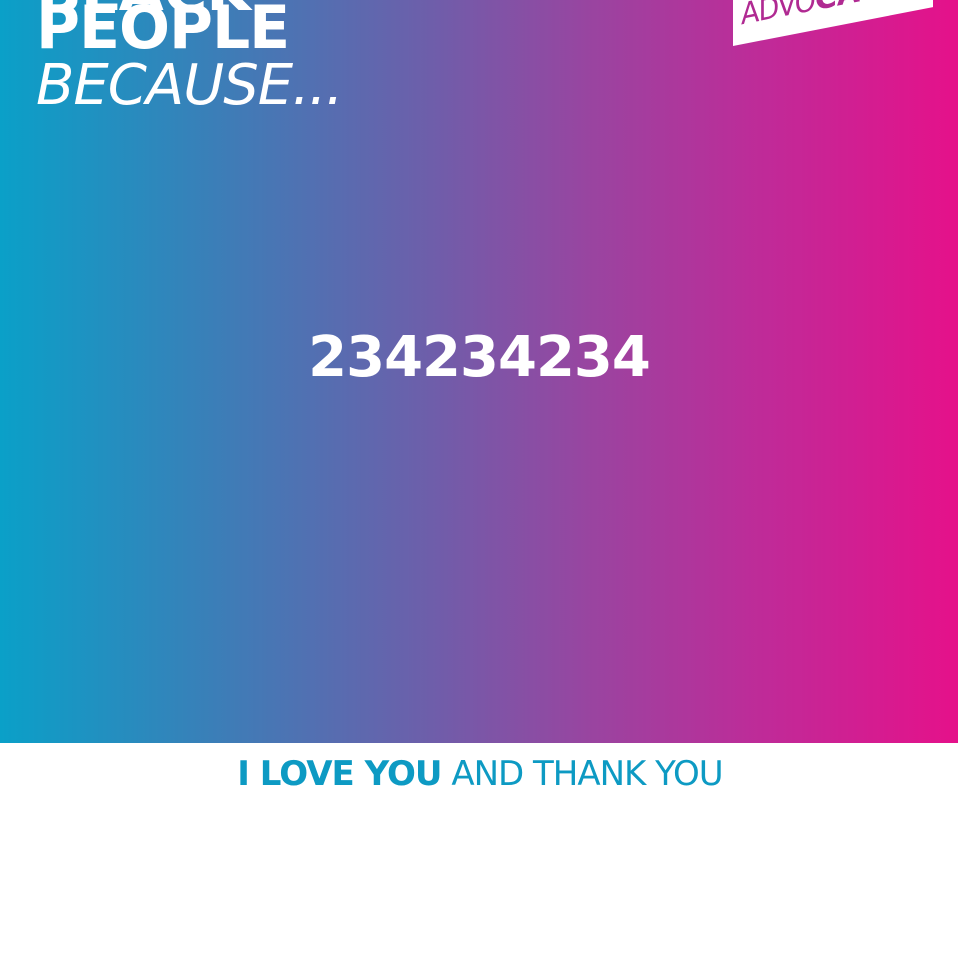 Image resolution: width=960 pixels, height=960 pixels. I want to click on footer-rest-text: AND THANK YOU, so click(582, 774).